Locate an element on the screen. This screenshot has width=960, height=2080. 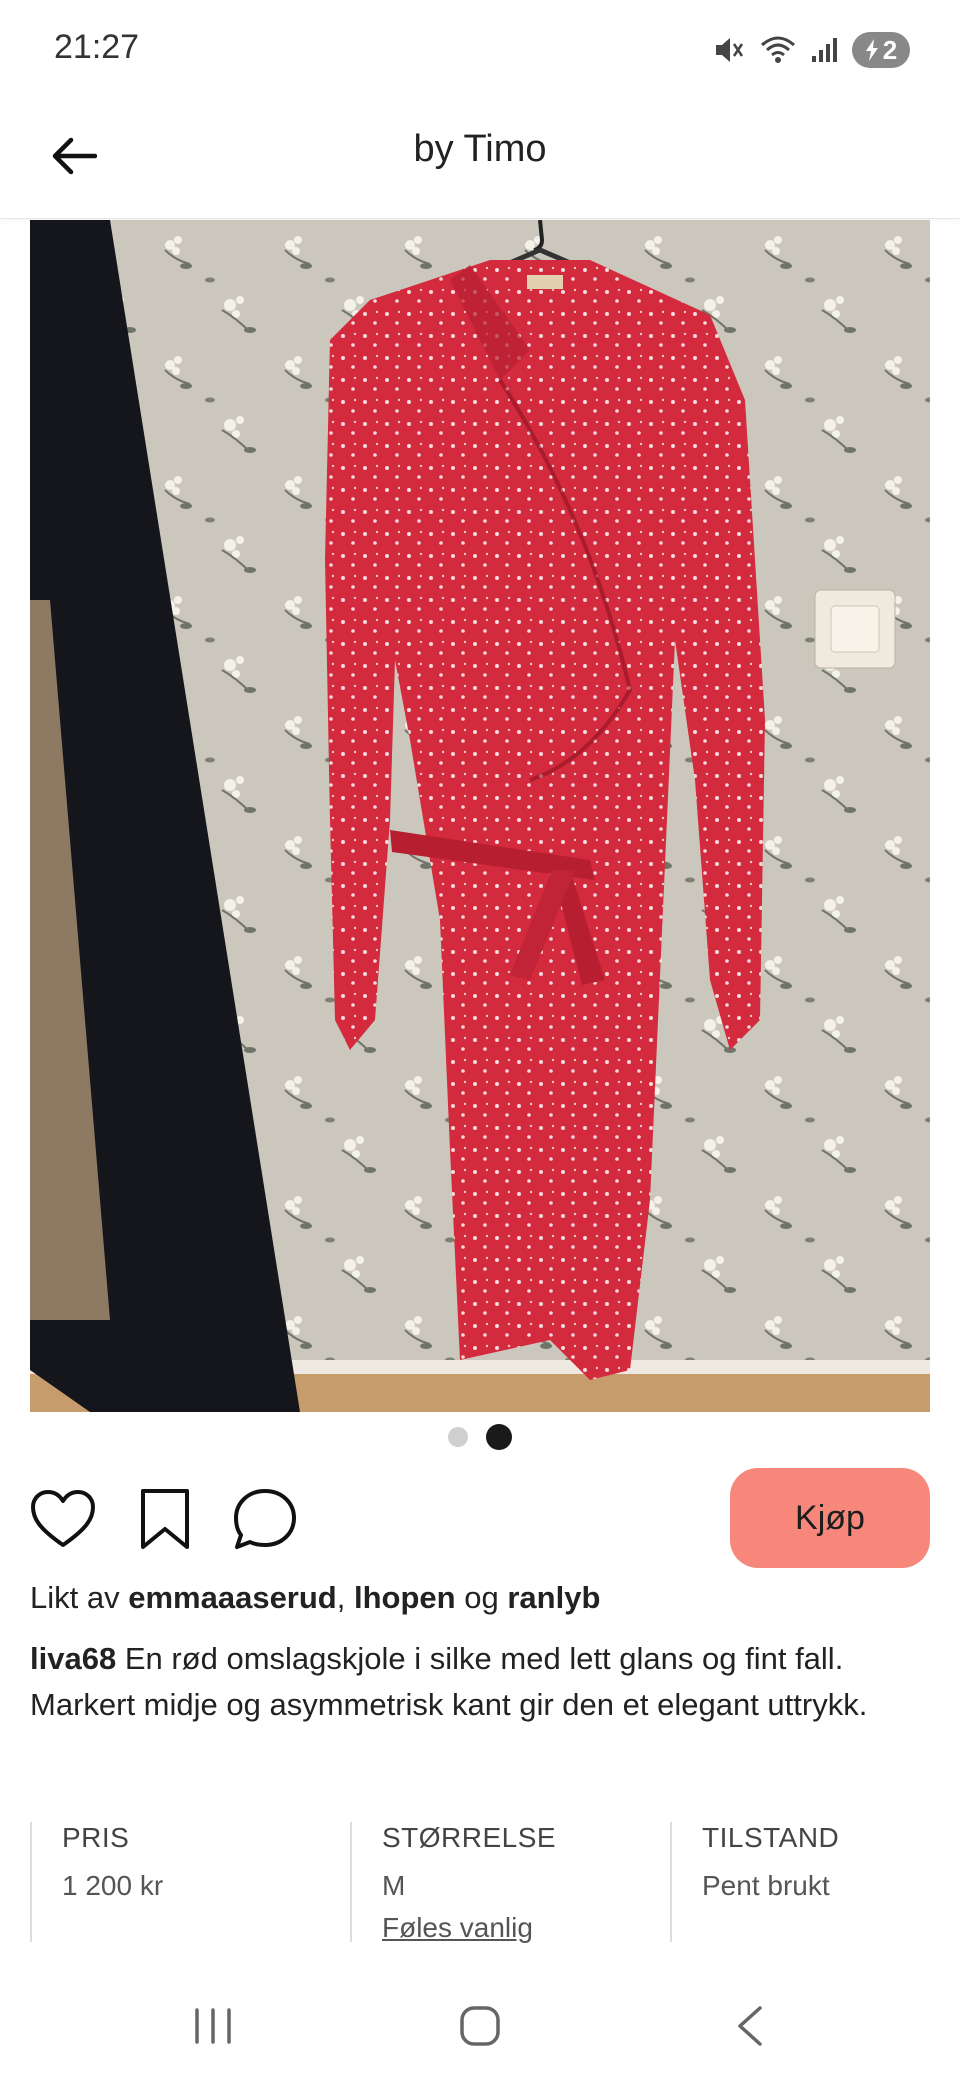
mute-icon is located at coordinates (730, 50).